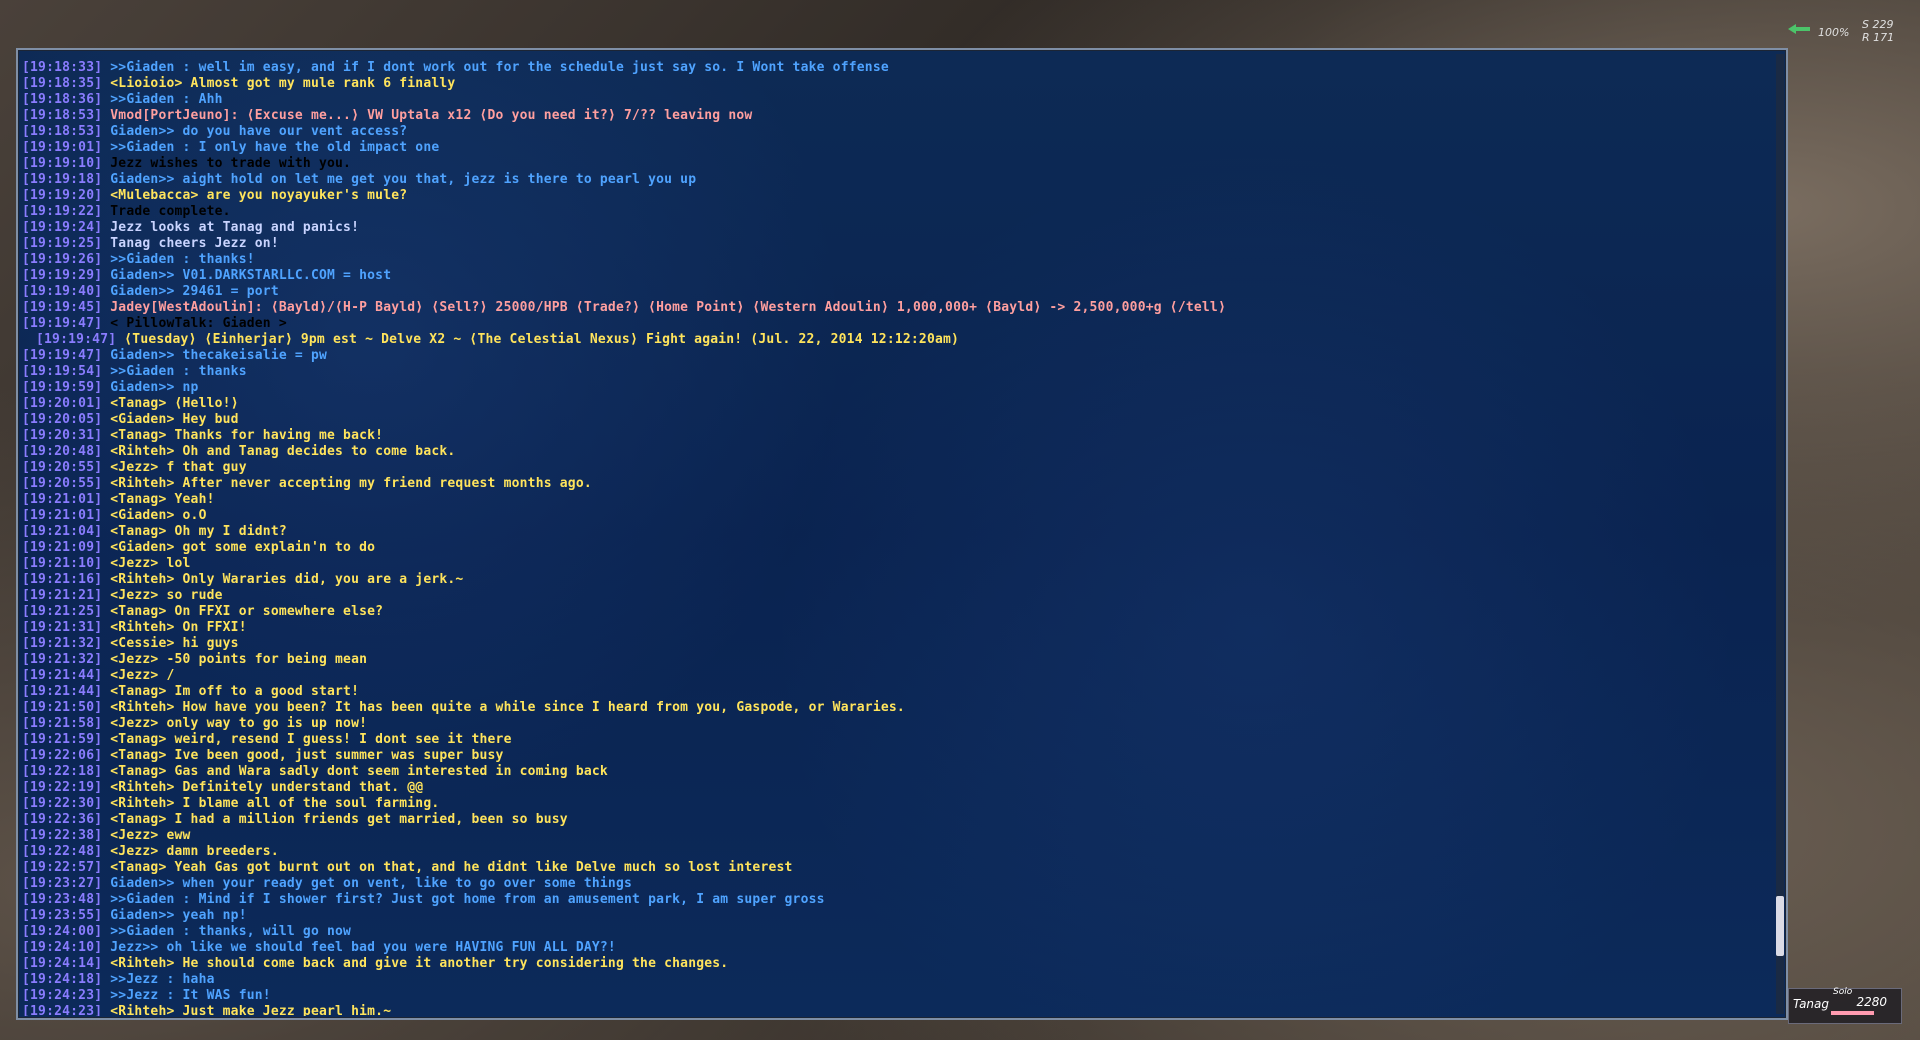 The image size is (1920, 1040). Describe the element at coordinates (154, 387) in the screenshot. I see `chat-message: Giaden>> np` at that location.